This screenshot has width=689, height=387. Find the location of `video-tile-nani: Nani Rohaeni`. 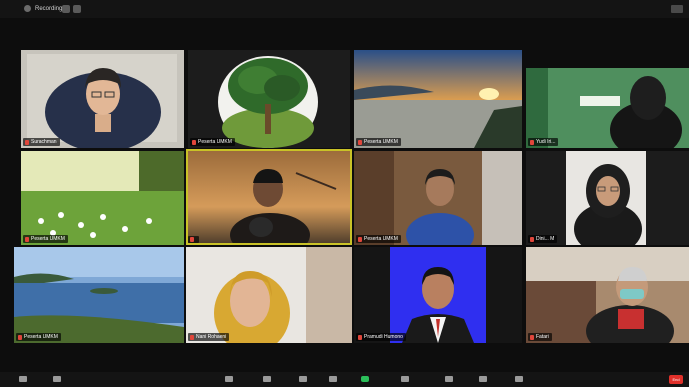

video-tile-nani: Nani Rohaeni is located at coordinates (269, 295).